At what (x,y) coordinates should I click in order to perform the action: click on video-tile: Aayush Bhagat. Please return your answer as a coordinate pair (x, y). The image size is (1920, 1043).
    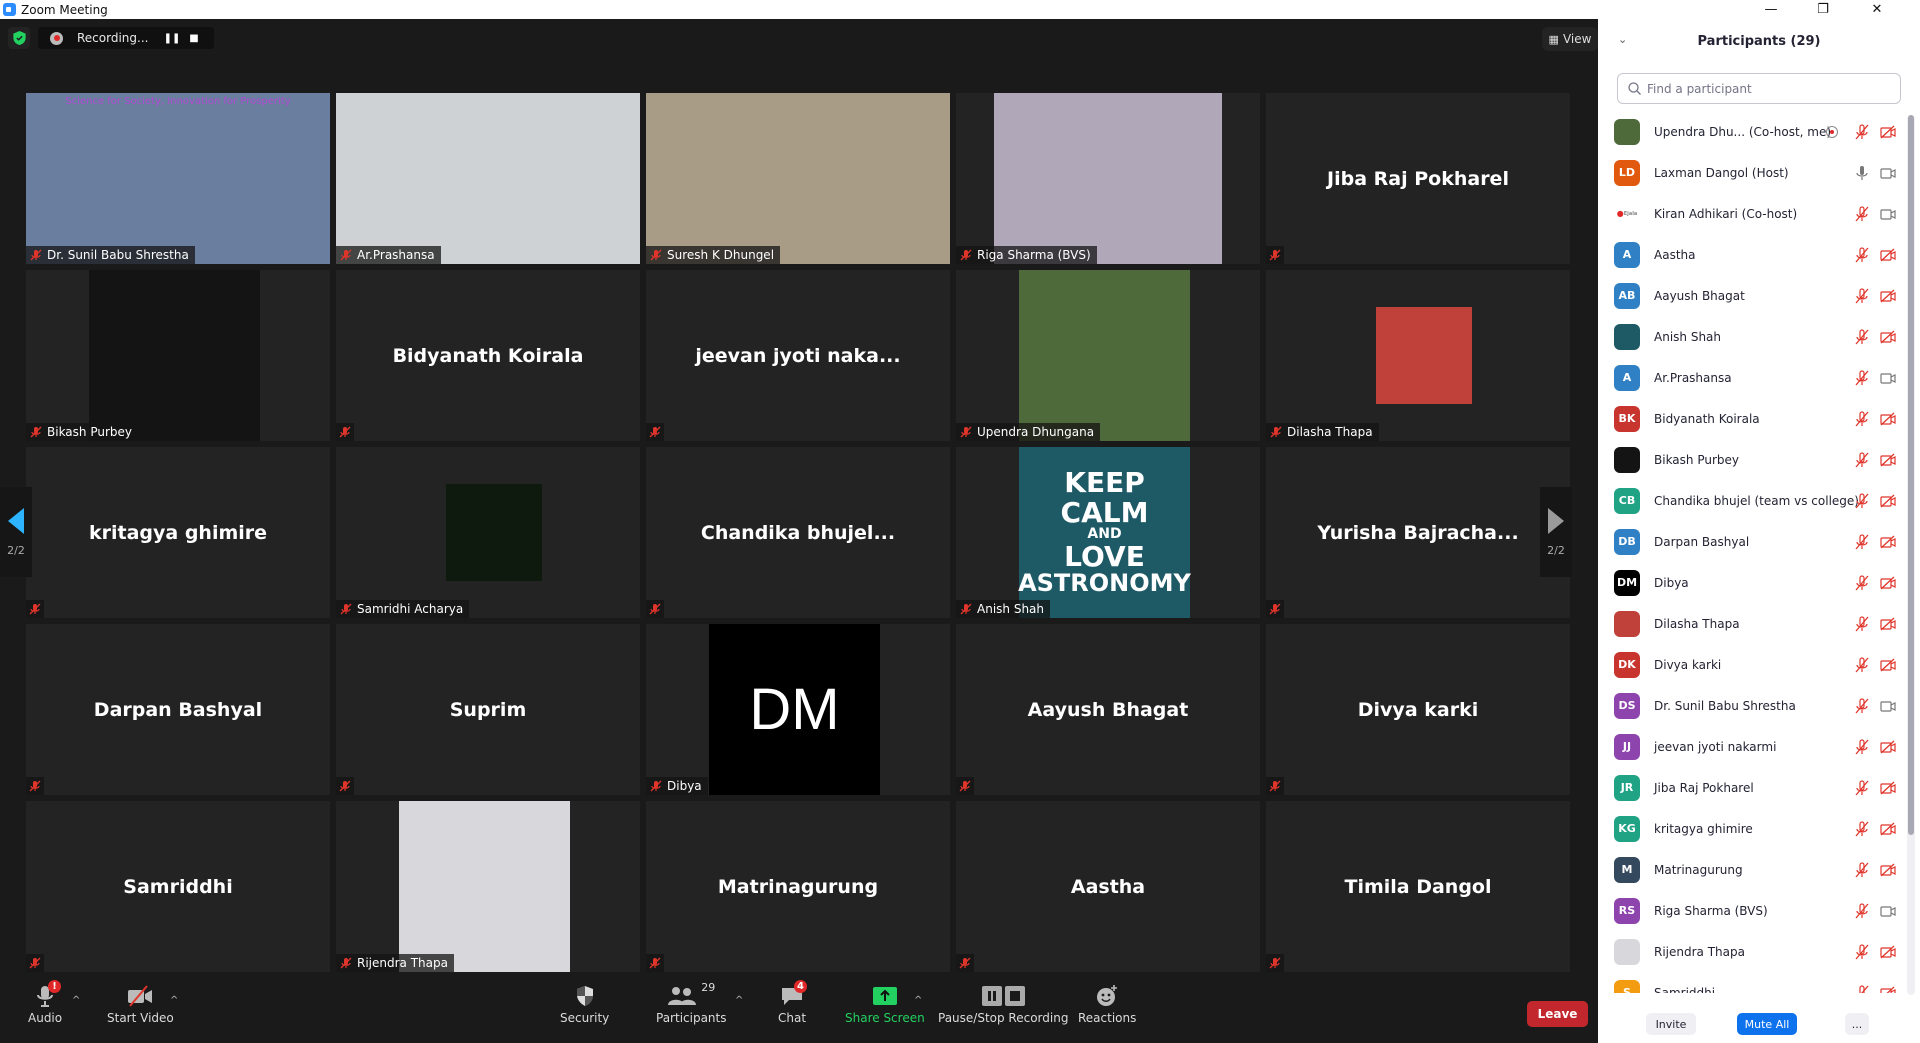
    Looking at the image, I should click on (1108, 709).